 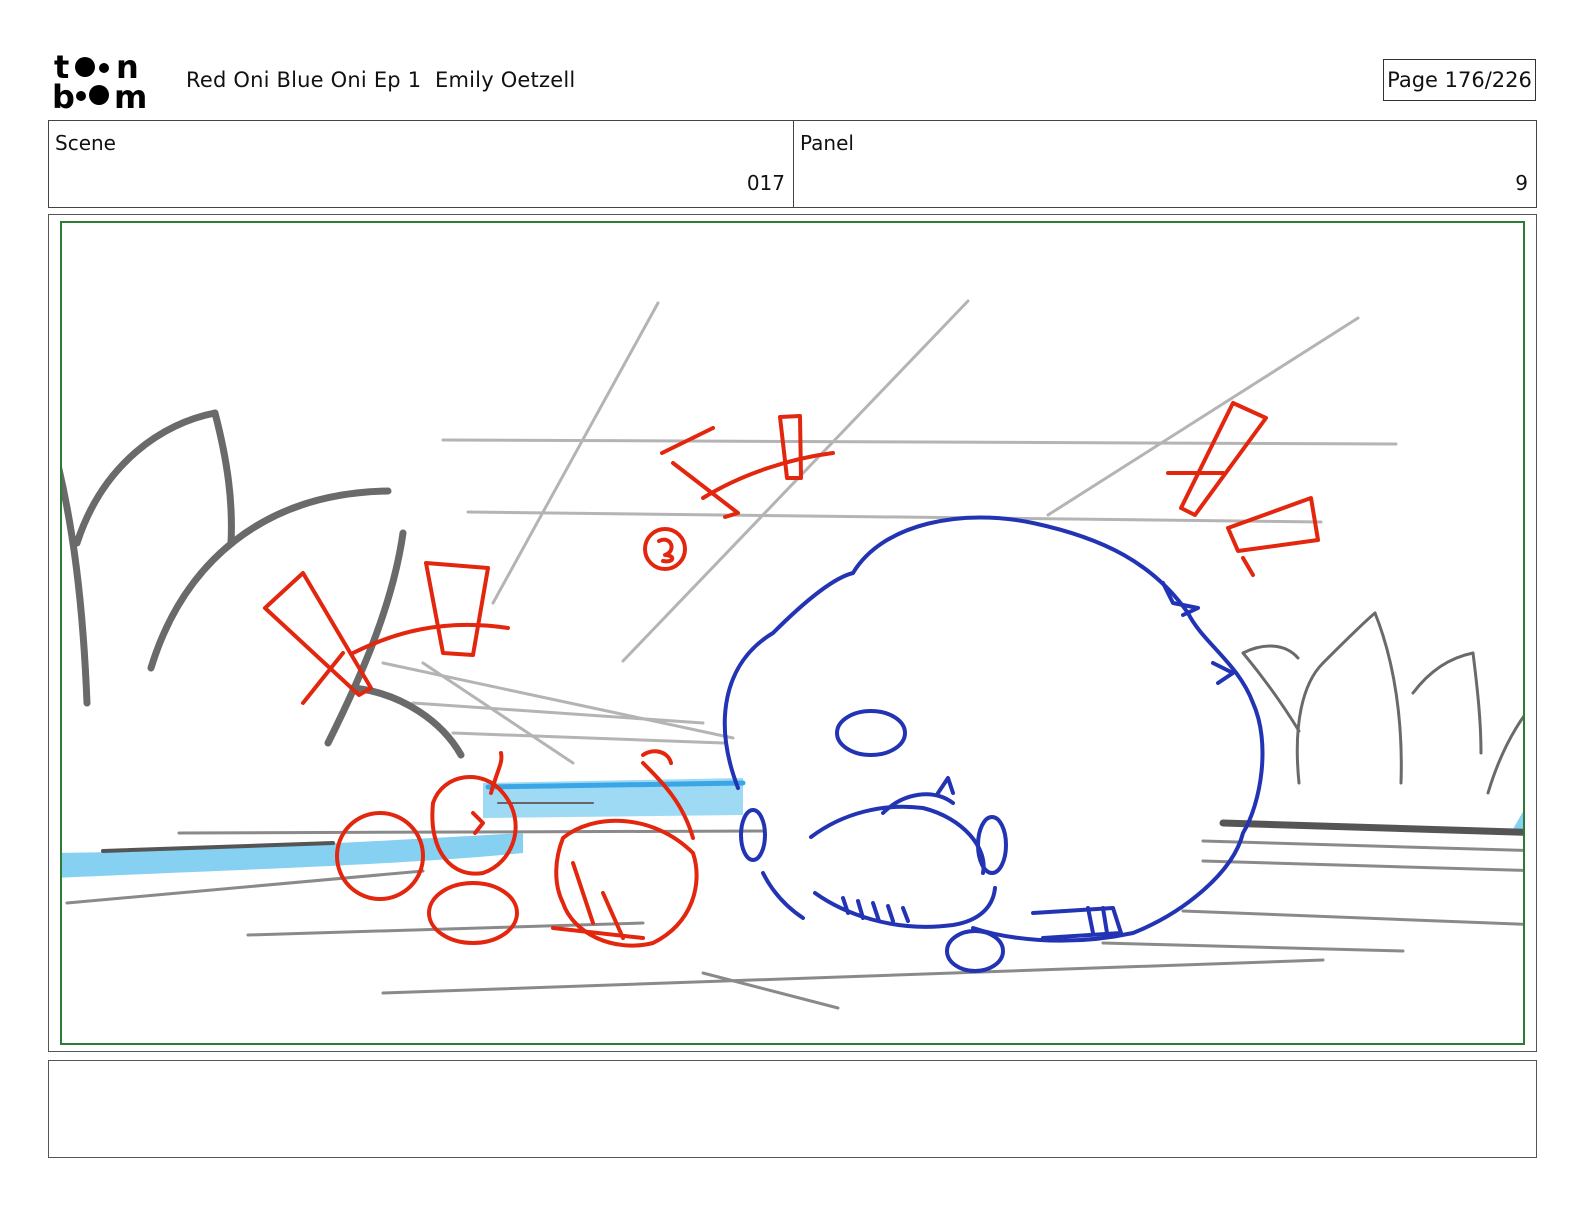 I want to click on toon-boom-logo: t n b m, so click(x=108, y=82).